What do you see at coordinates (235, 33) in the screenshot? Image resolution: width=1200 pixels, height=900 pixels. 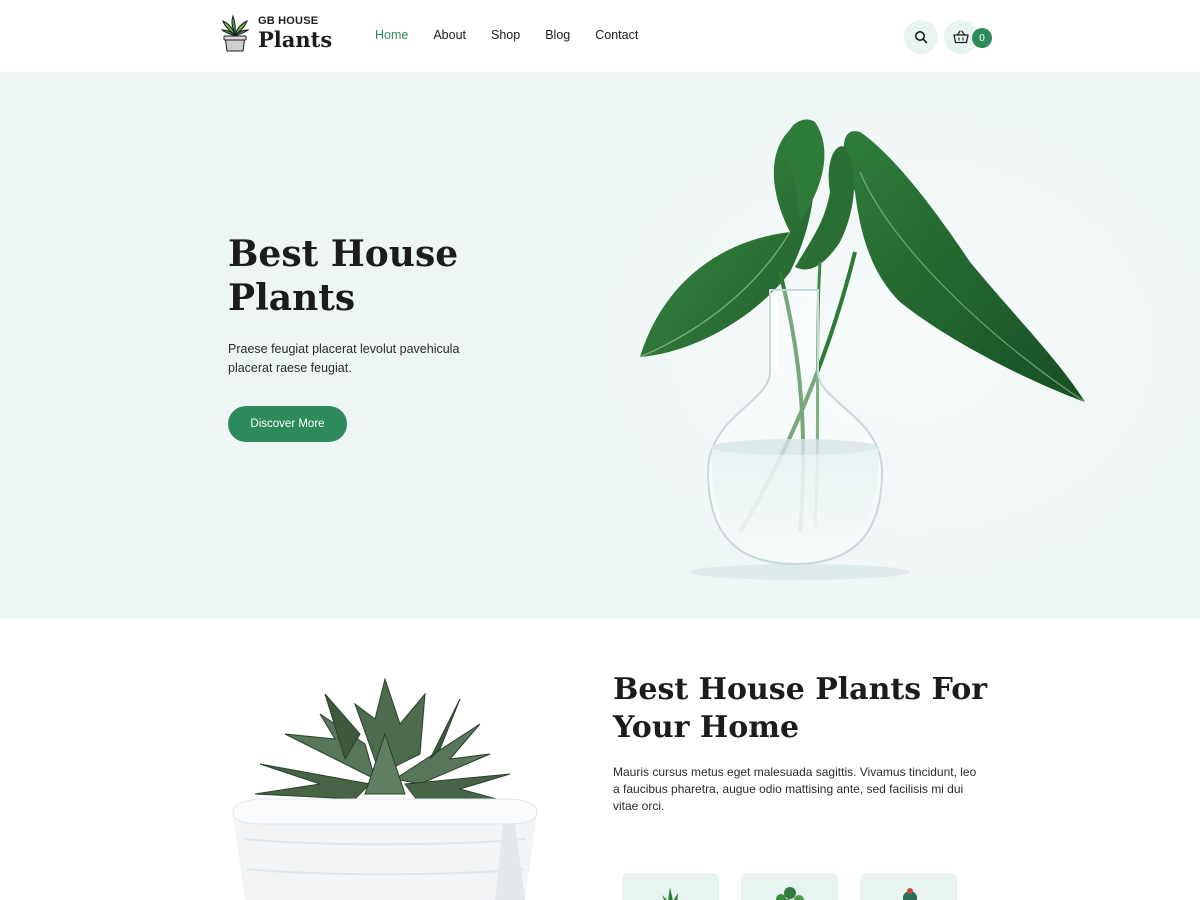 I see `potted-plant-logo-icon` at bounding box center [235, 33].